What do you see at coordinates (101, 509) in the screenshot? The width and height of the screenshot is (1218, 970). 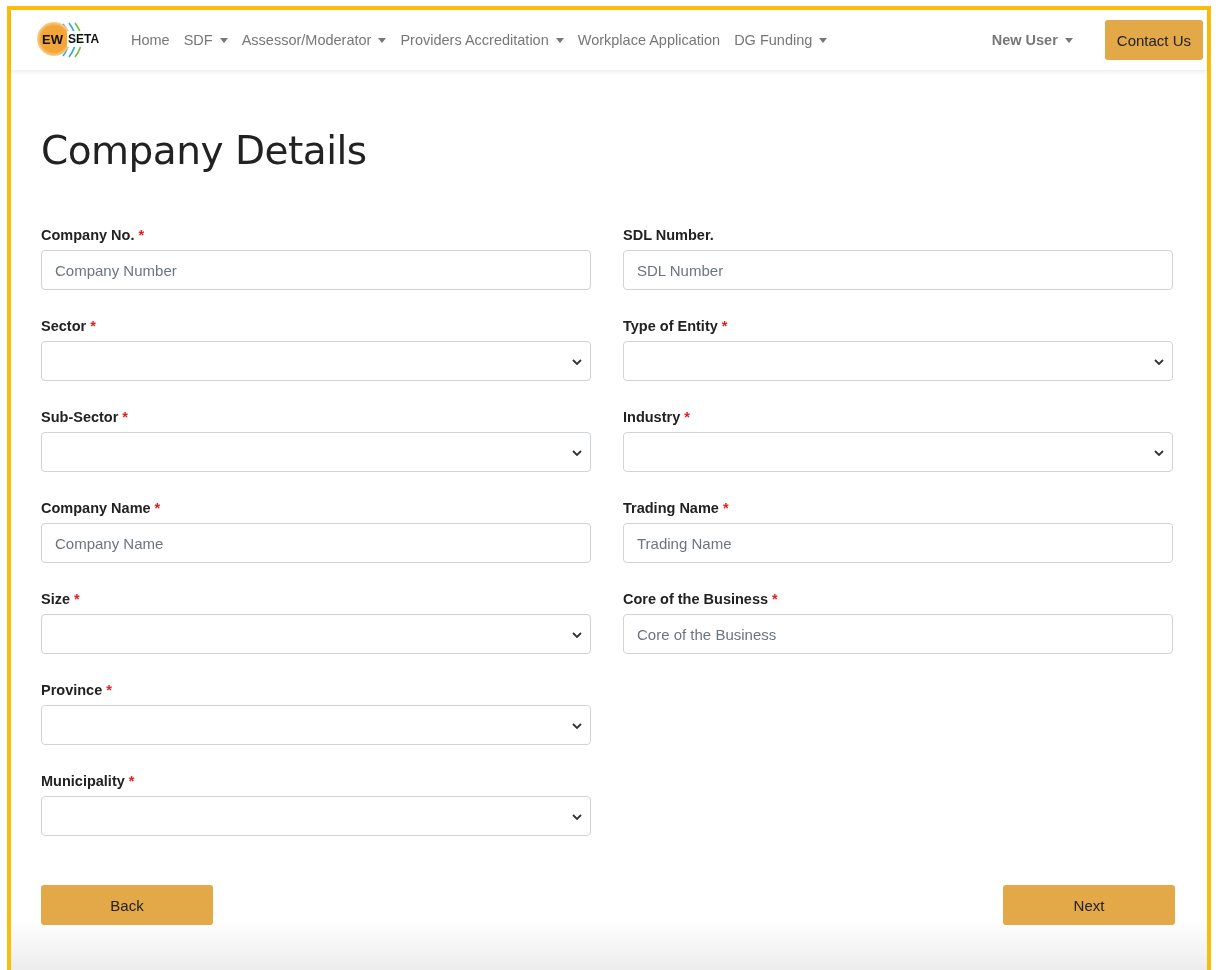 I see `field-label: Company Name *` at bounding box center [101, 509].